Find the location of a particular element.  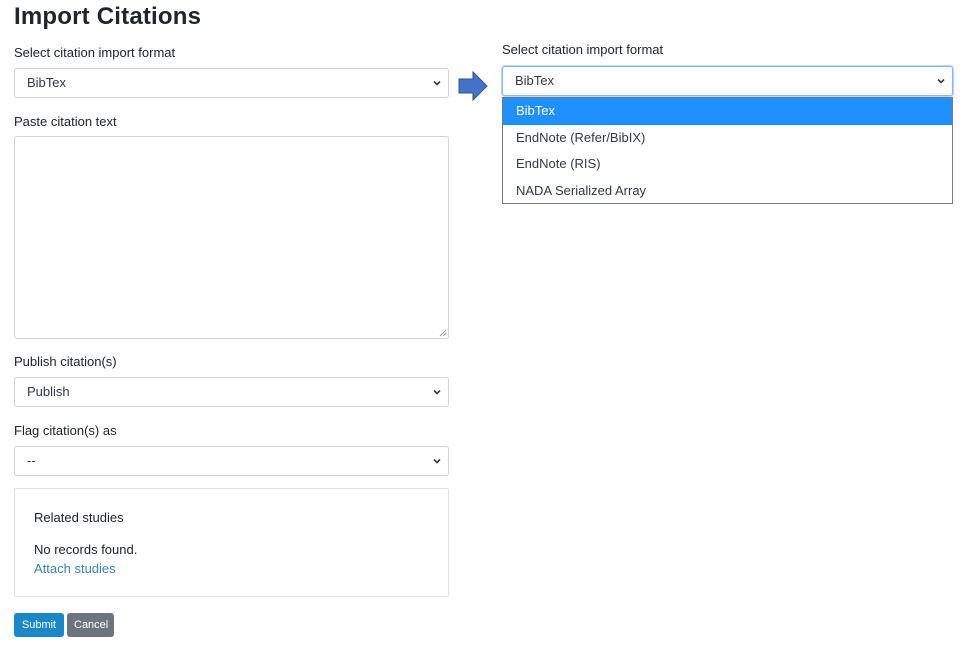

format-option-endnote-refer: EndNote (Refer/BibIX) is located at coordinates (727, 138).